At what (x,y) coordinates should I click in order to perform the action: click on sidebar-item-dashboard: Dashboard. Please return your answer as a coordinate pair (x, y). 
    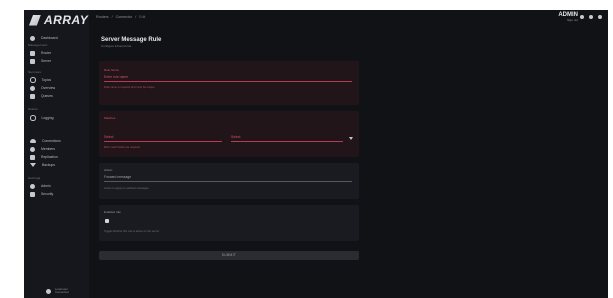
    Looking at the image, I should click on (44, 38).